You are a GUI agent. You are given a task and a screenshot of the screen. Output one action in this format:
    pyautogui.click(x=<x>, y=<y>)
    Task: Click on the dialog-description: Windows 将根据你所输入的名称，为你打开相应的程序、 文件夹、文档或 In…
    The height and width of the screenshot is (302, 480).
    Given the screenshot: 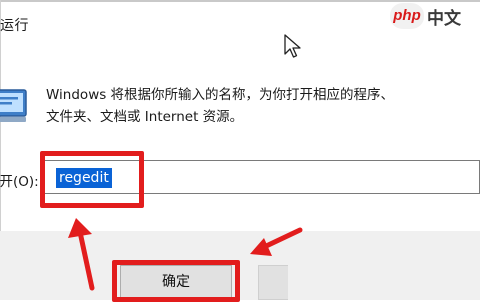 What is the action you would take?
    pyautogui.click(x=262, y=106)
    